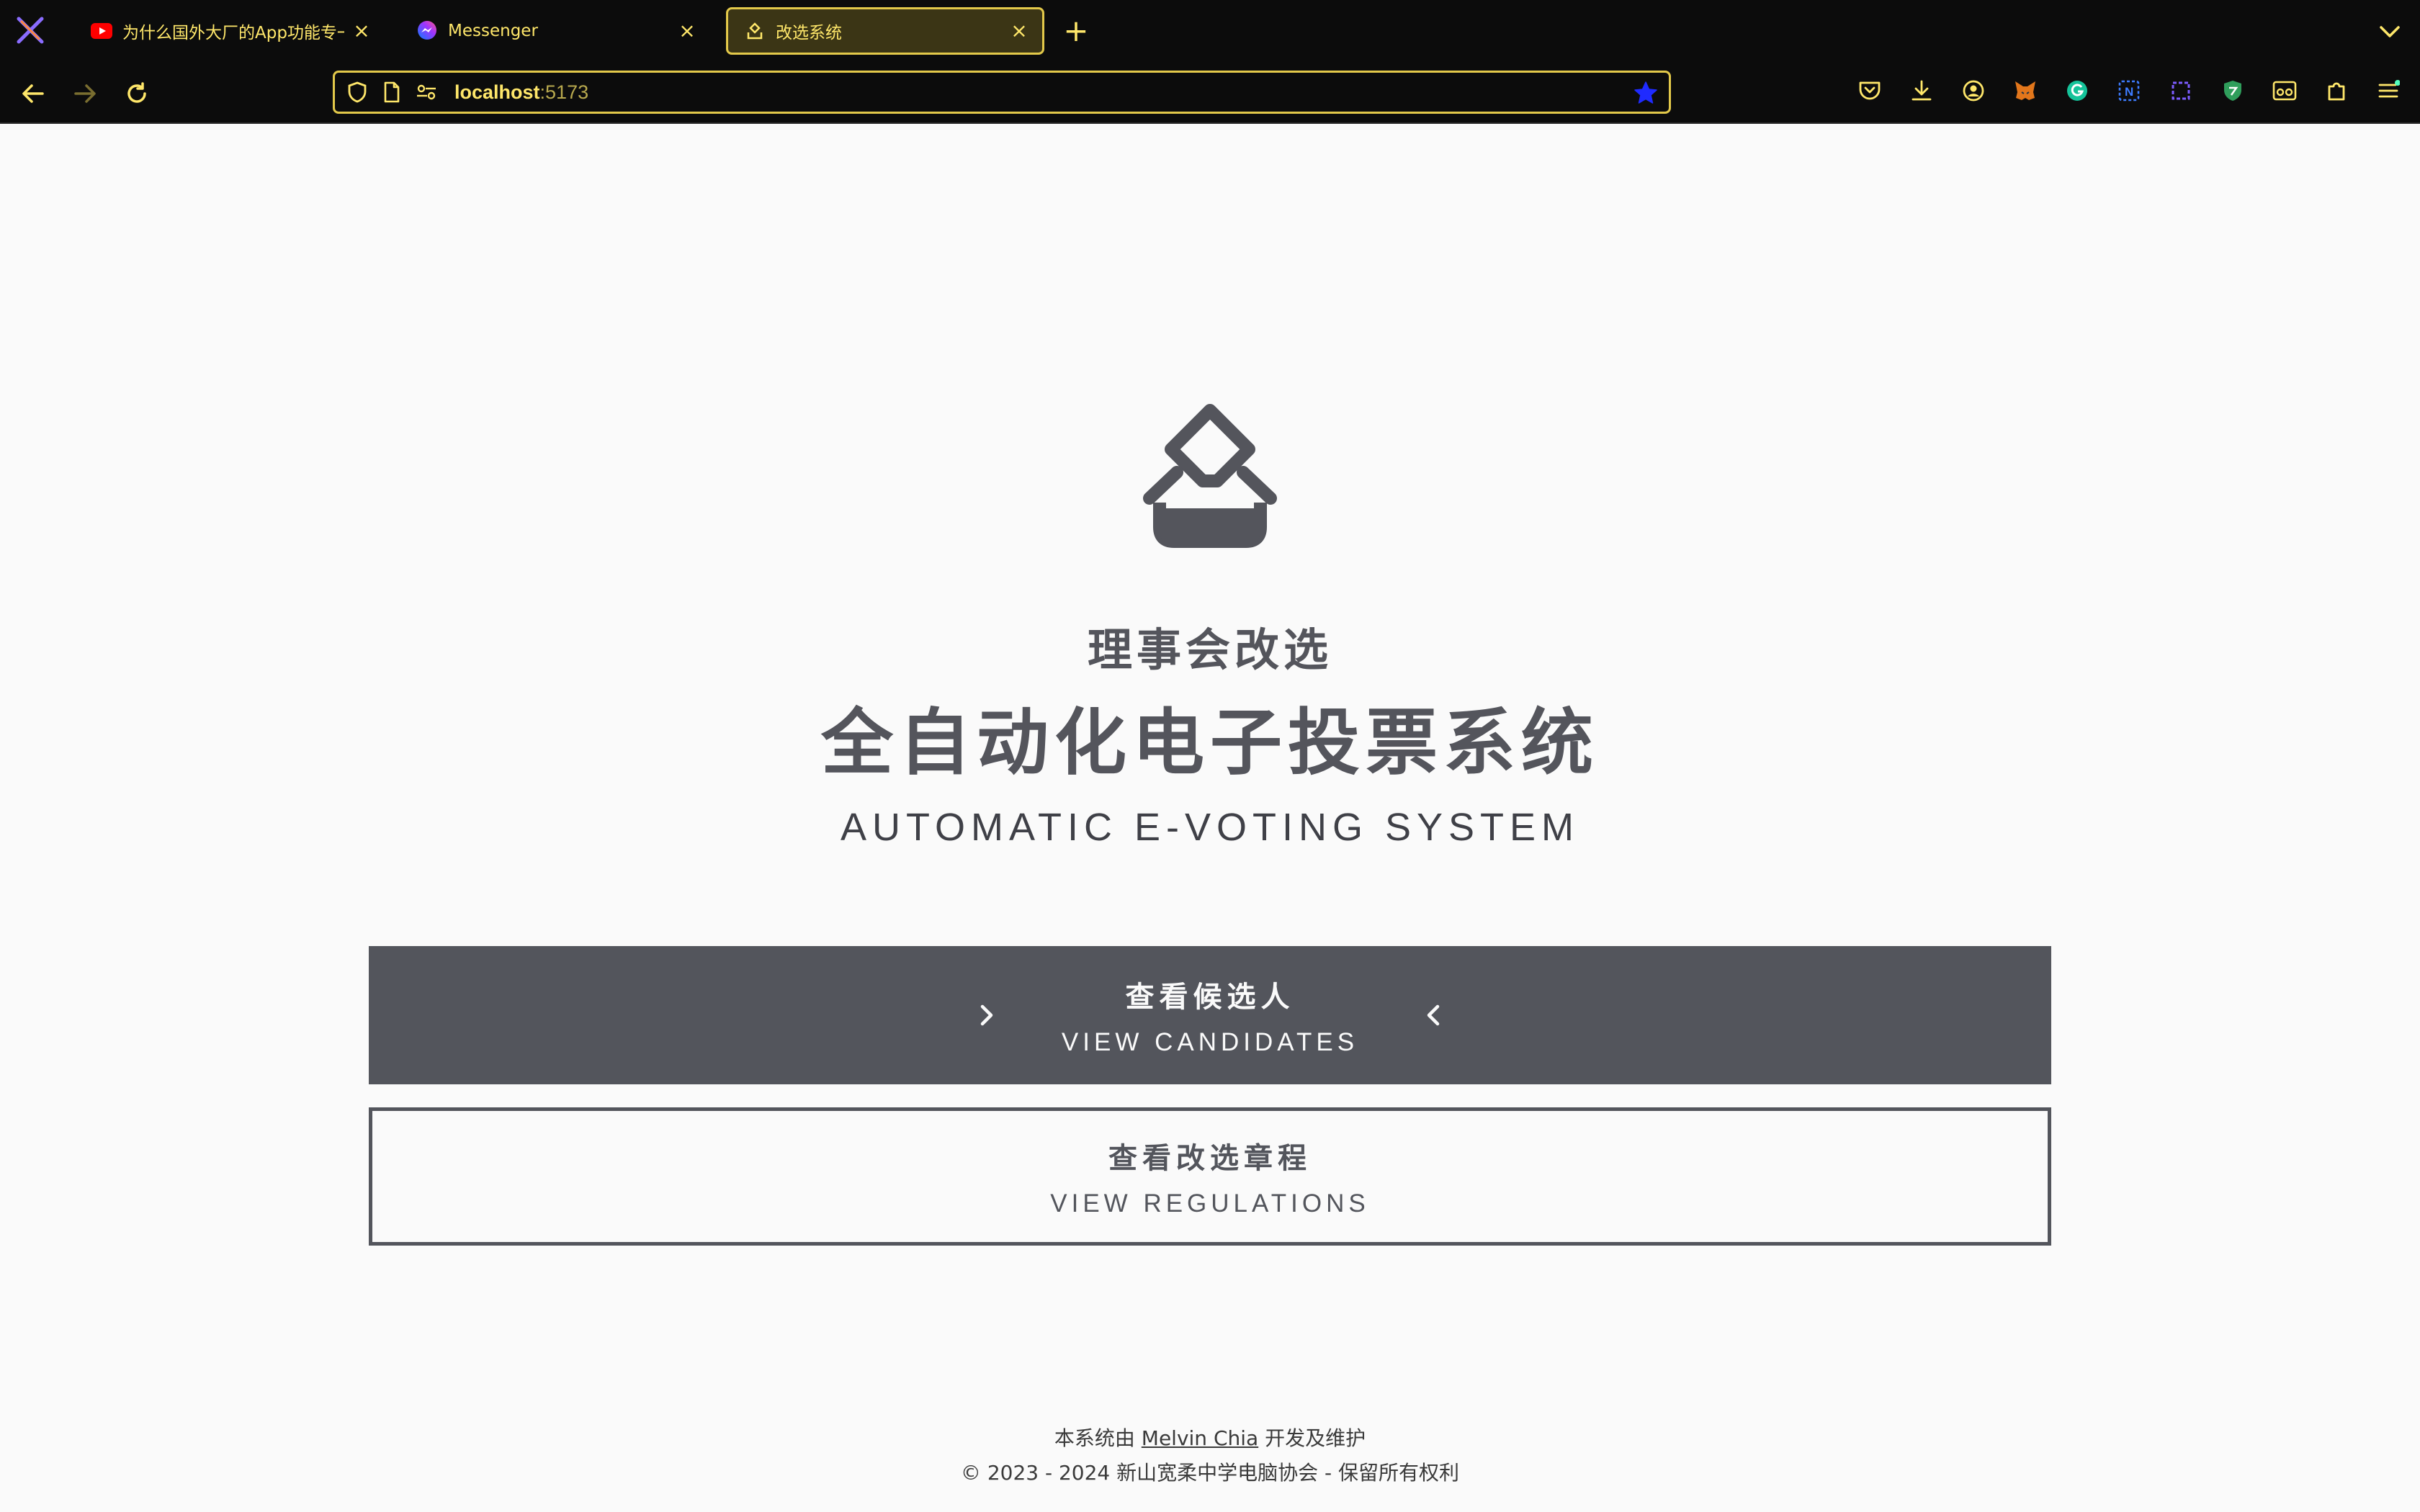 This screenshot has width=2420, height=1512. Describe the element at coordinates (2336, 91) in the screenshot. I see `extensions-icon` at that location.